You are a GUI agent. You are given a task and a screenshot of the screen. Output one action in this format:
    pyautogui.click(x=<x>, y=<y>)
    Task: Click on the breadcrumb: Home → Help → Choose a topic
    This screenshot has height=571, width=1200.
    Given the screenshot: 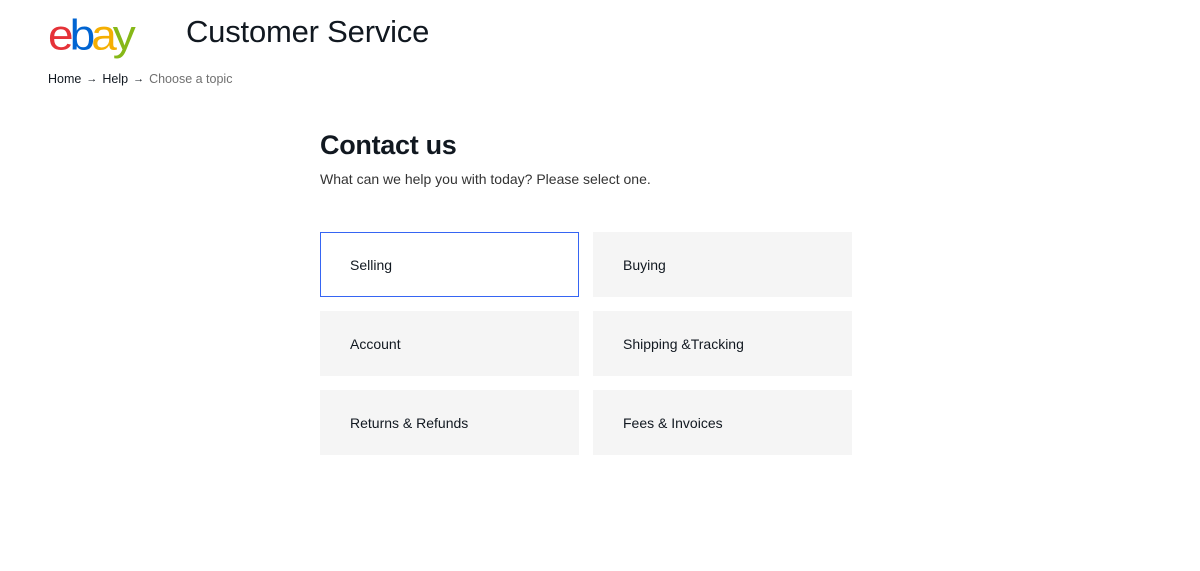 What is the action you would take?
    pyautogui.click(x=140, y=79)
    